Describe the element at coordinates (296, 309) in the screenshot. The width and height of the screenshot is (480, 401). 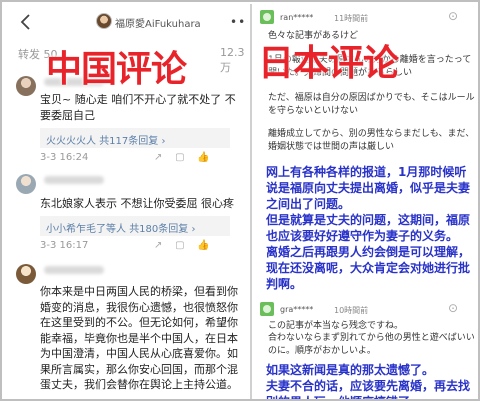
I see `comment-user: gra*****` at that location.